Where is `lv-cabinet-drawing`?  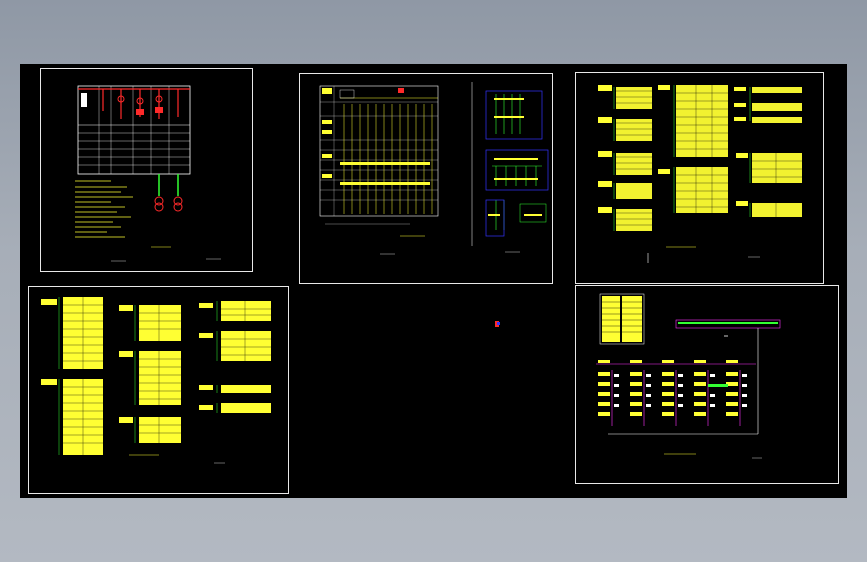 lv-cabinet-drawing is located at coordinates (434, 168).